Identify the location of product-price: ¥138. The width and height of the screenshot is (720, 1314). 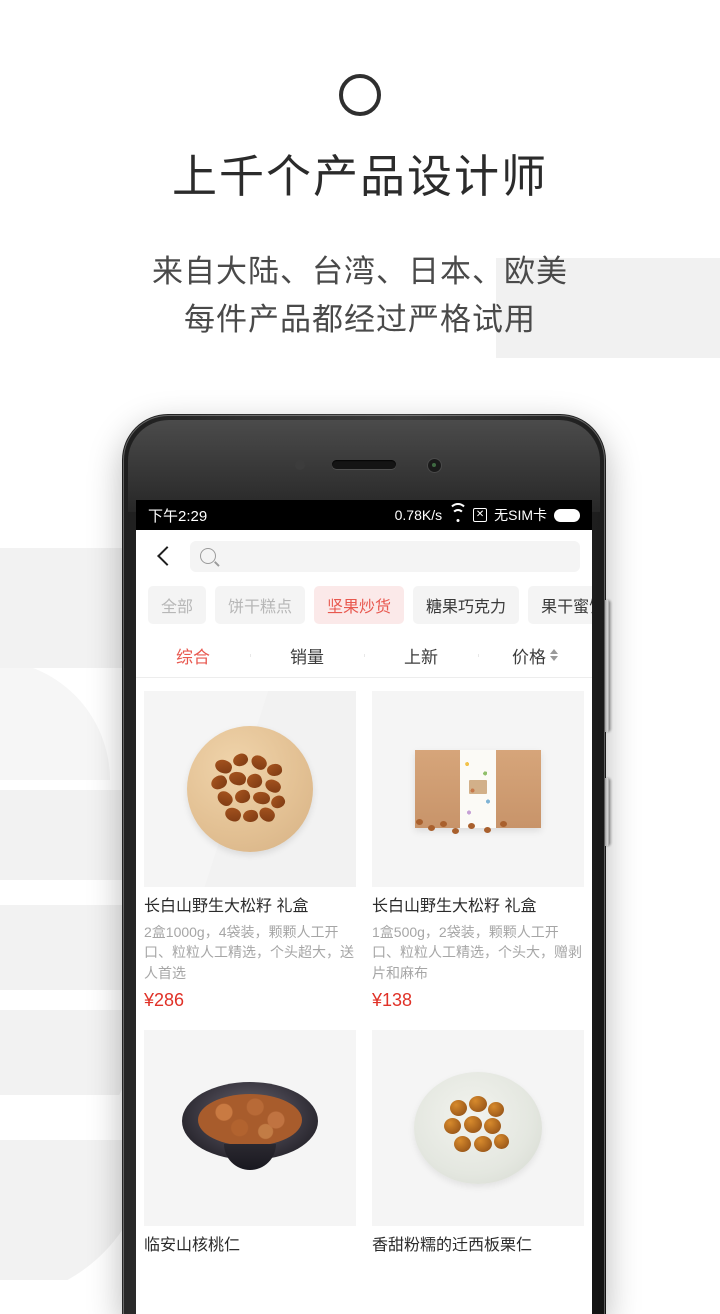
(392, 999).